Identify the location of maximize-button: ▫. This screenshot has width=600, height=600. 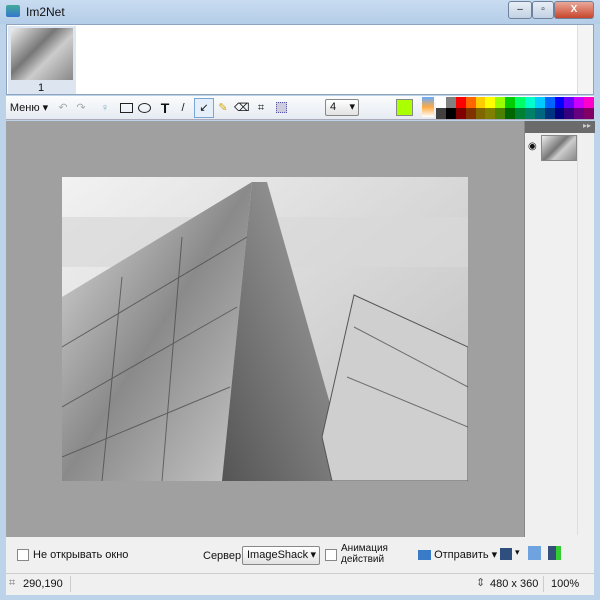
(543, 10).